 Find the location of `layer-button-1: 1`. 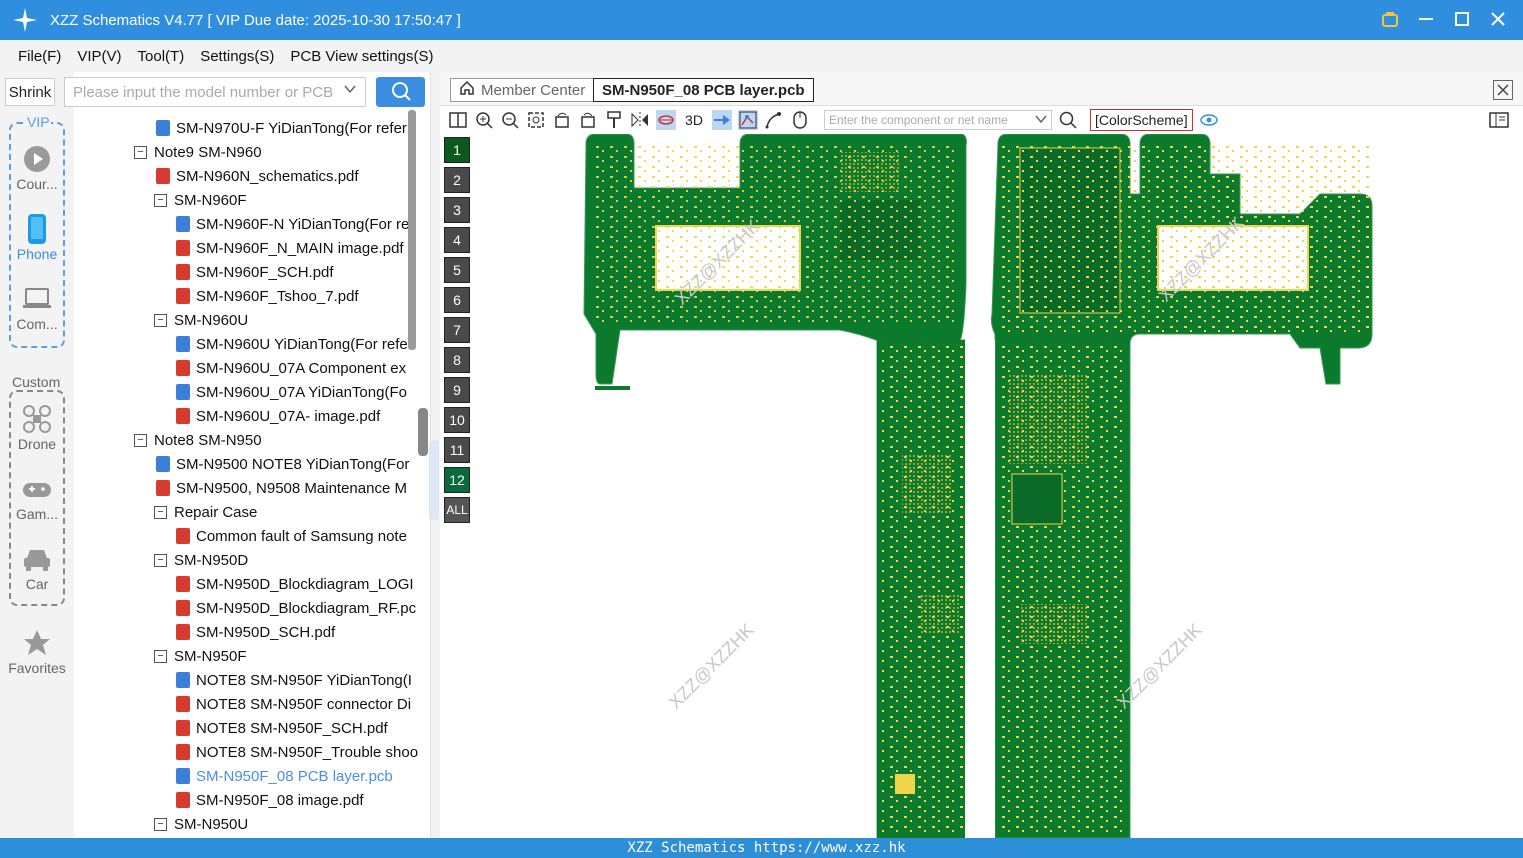

layer-button-1: 1 is located at coordinates (457, 150).